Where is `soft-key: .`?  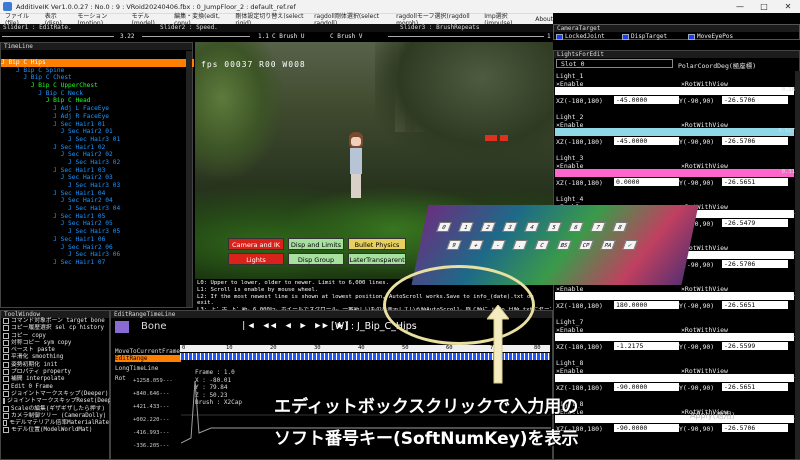
soft-key: . is located at coordinates (520, 245).